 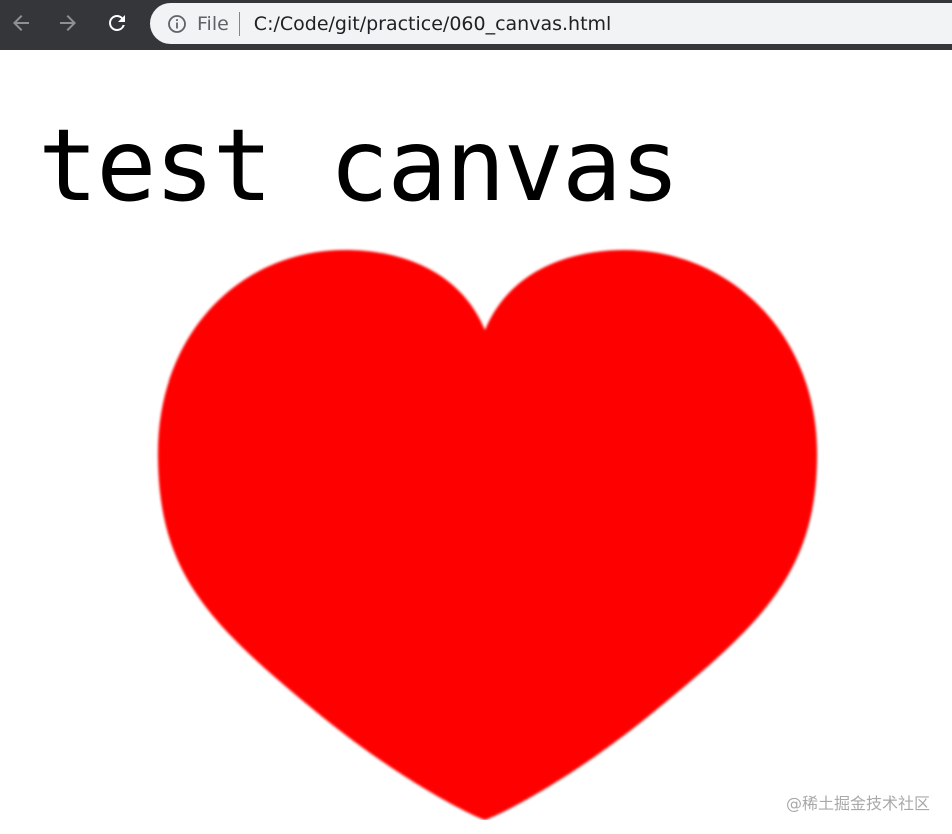 What do you see at coordinates (177, 24) in the screenshot?
I see `info-icon` at bounding box center [177, 24].